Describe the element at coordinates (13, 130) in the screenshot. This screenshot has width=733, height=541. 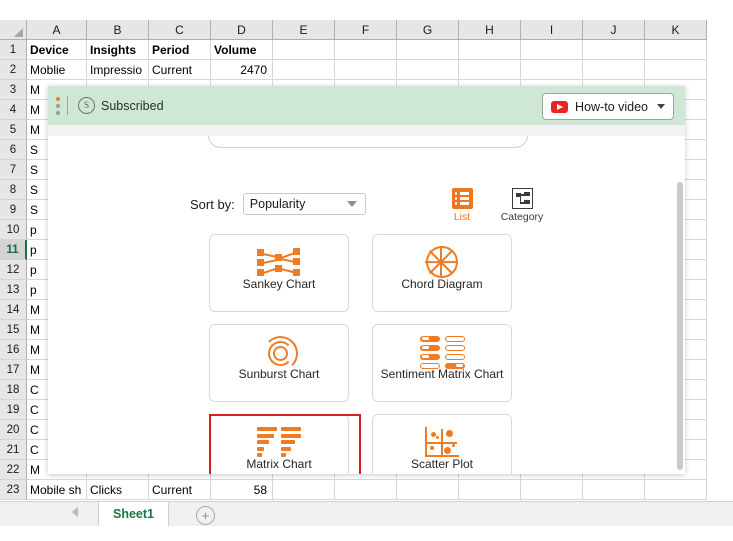
I see `row-header-5: 5` at that location.